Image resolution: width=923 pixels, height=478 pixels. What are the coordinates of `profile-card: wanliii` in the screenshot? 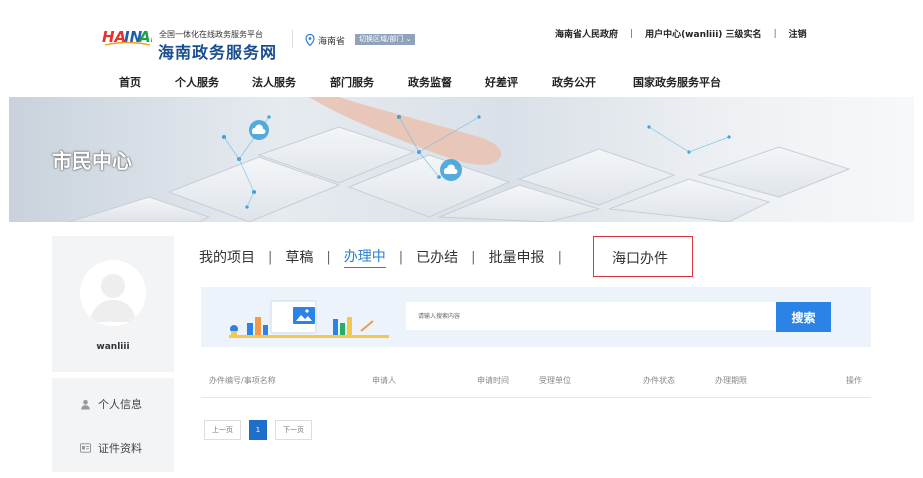 It's located at (113, 304).